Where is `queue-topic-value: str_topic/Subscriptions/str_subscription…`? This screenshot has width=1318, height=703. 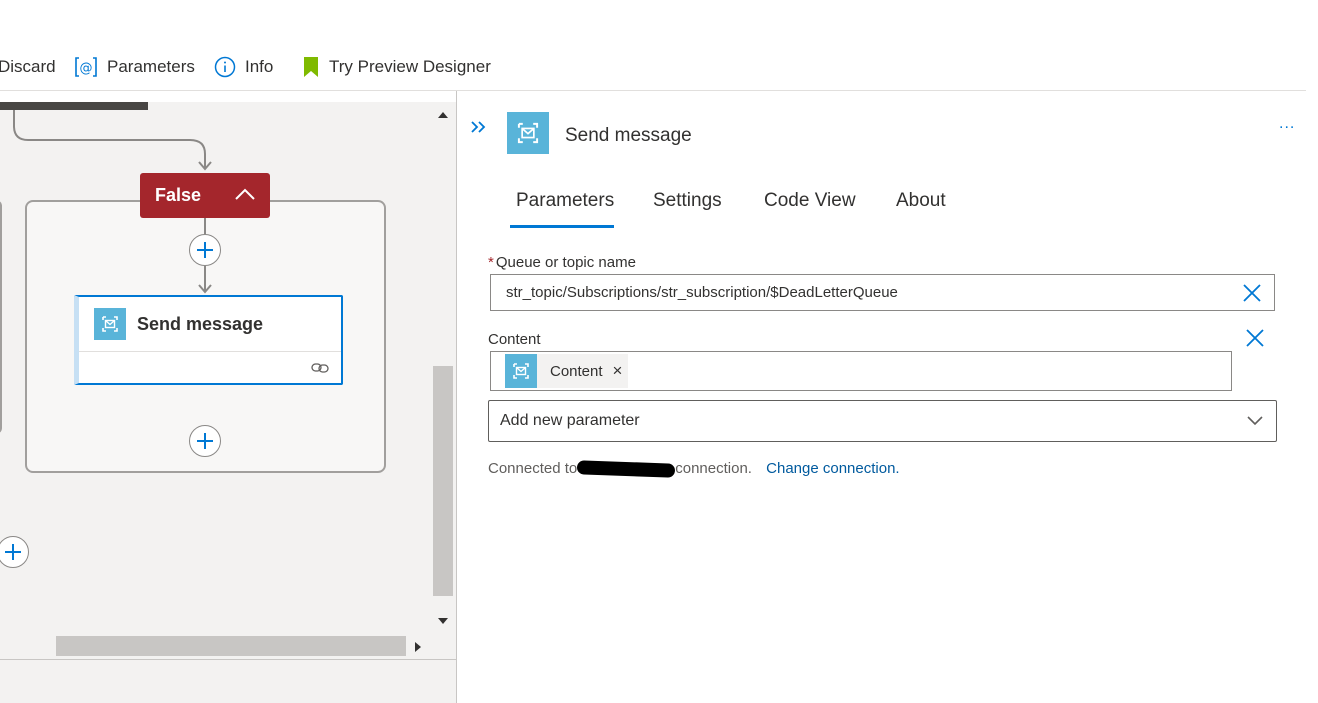
queue-topic-value: str_topic/Subscriptions/str_subscription… is located at coordinates (702, 292).